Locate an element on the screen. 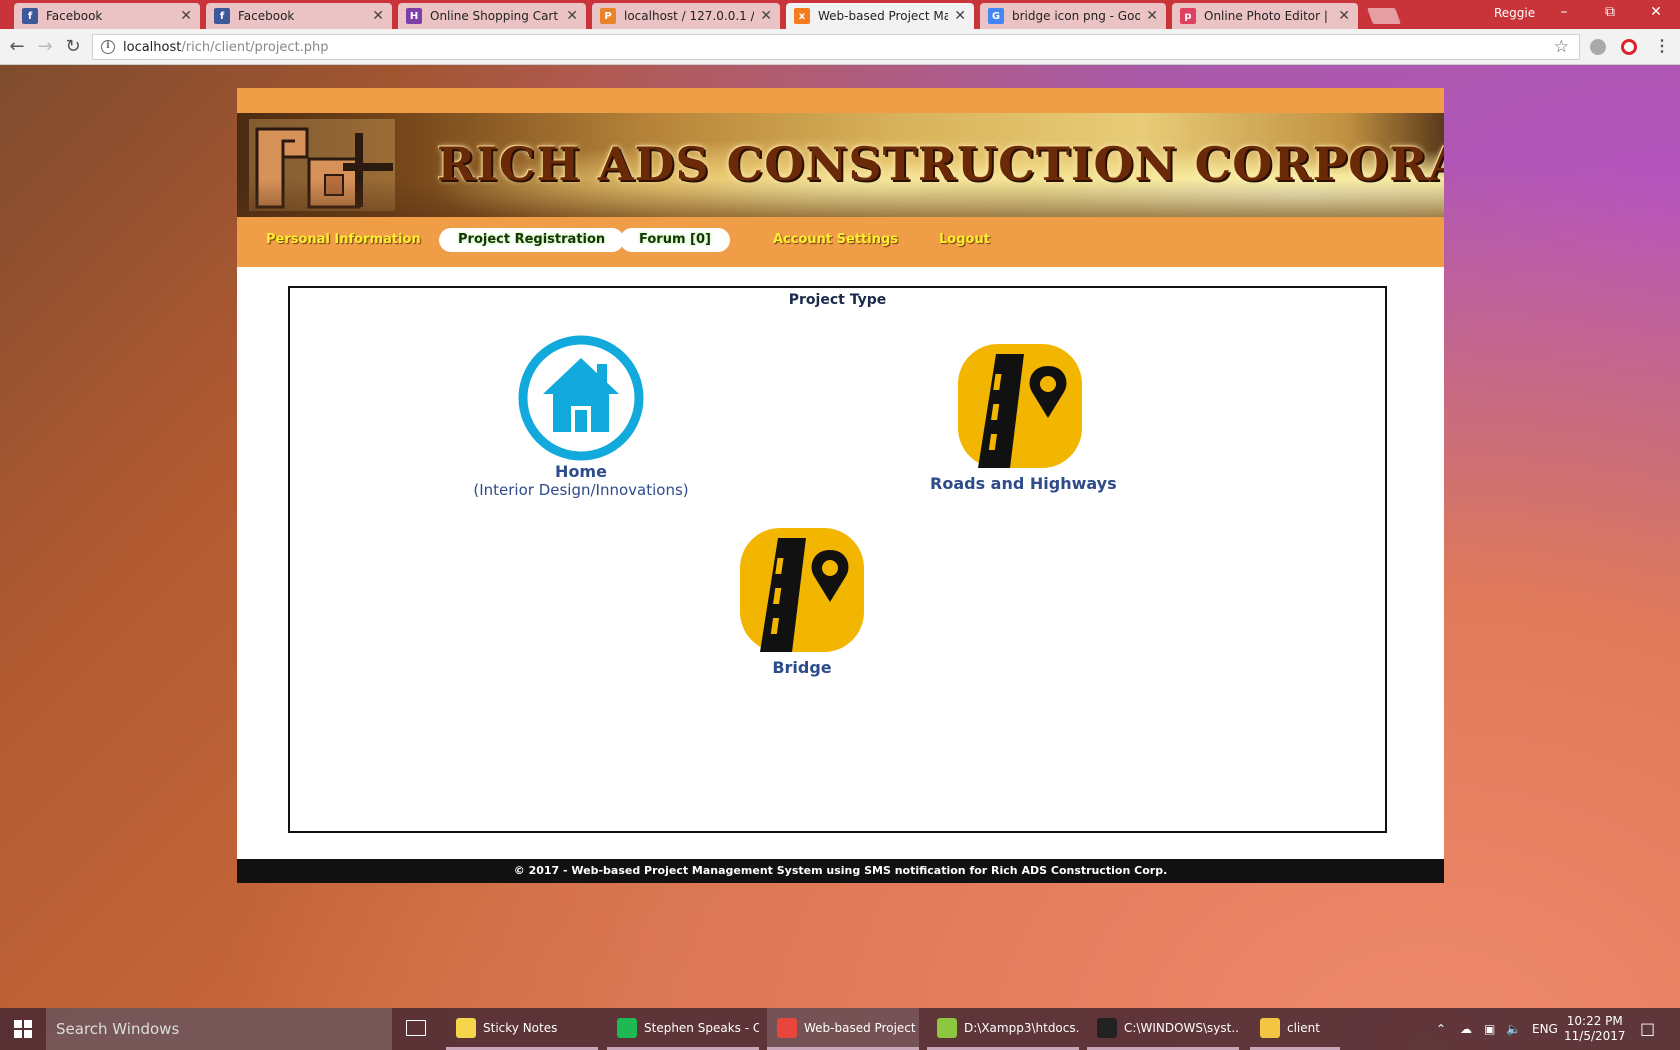 This screenshot has height=1050, width=1680. browser-tab: Plocalhost / 127.0.0.1 / ba ✕ is located at coordinates (686, 16).